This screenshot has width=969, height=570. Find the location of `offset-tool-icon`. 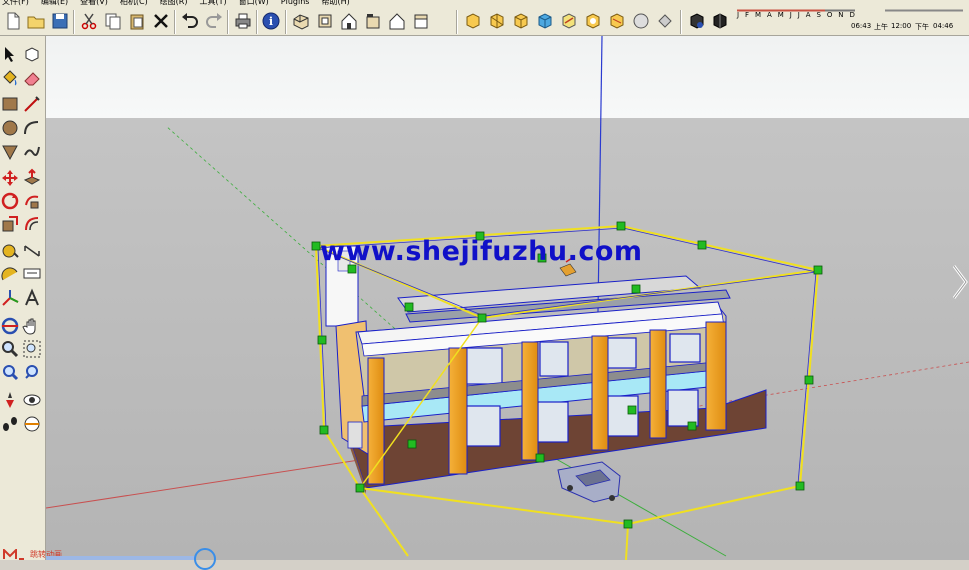

offset-tool-icon is located at coordinates (32, 224).